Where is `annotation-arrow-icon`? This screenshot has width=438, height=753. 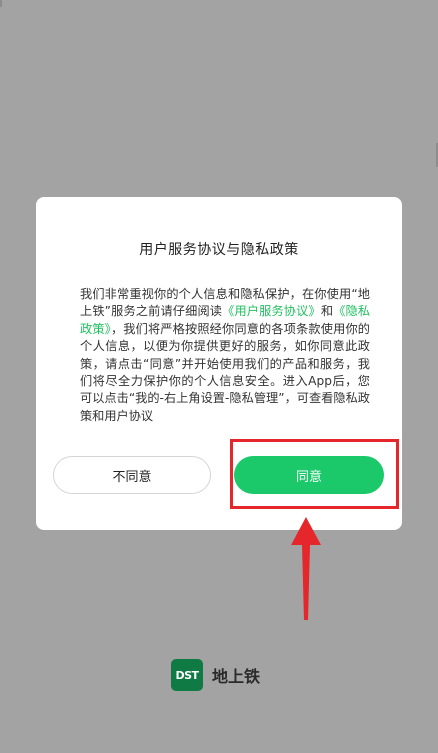 annotation-arrow-icon is located at coordinates (306, 568).